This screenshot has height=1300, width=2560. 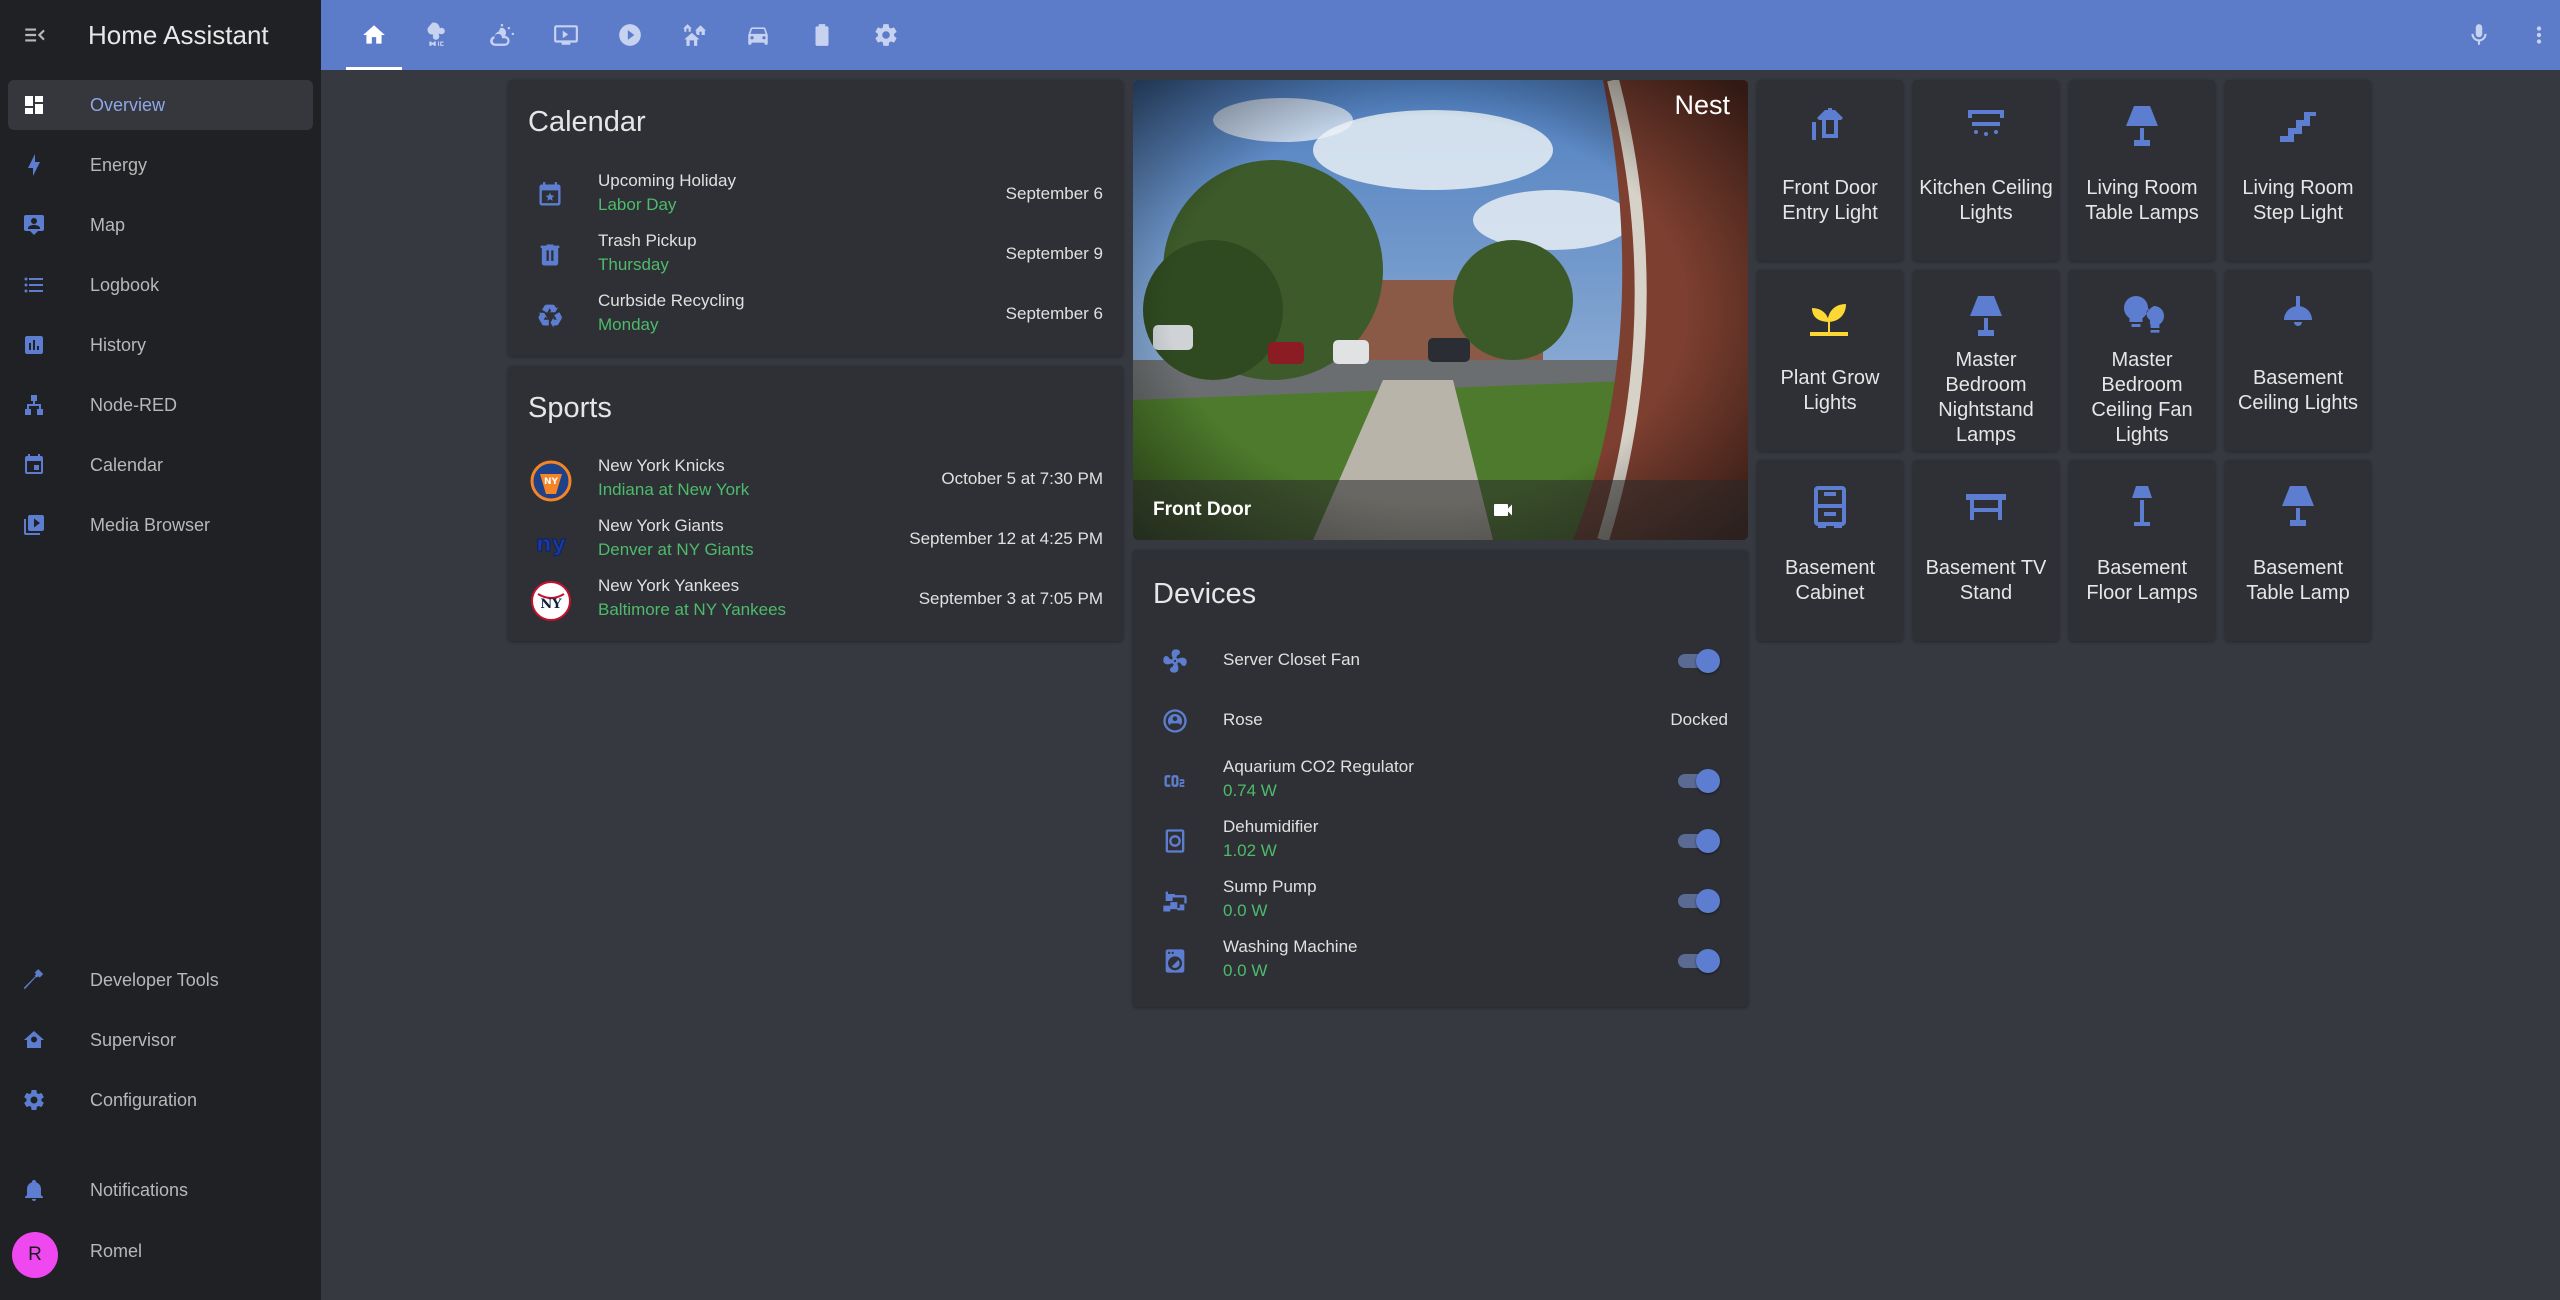 I want to click on device-power: 1.02 W, so click(x=1250, y=850).